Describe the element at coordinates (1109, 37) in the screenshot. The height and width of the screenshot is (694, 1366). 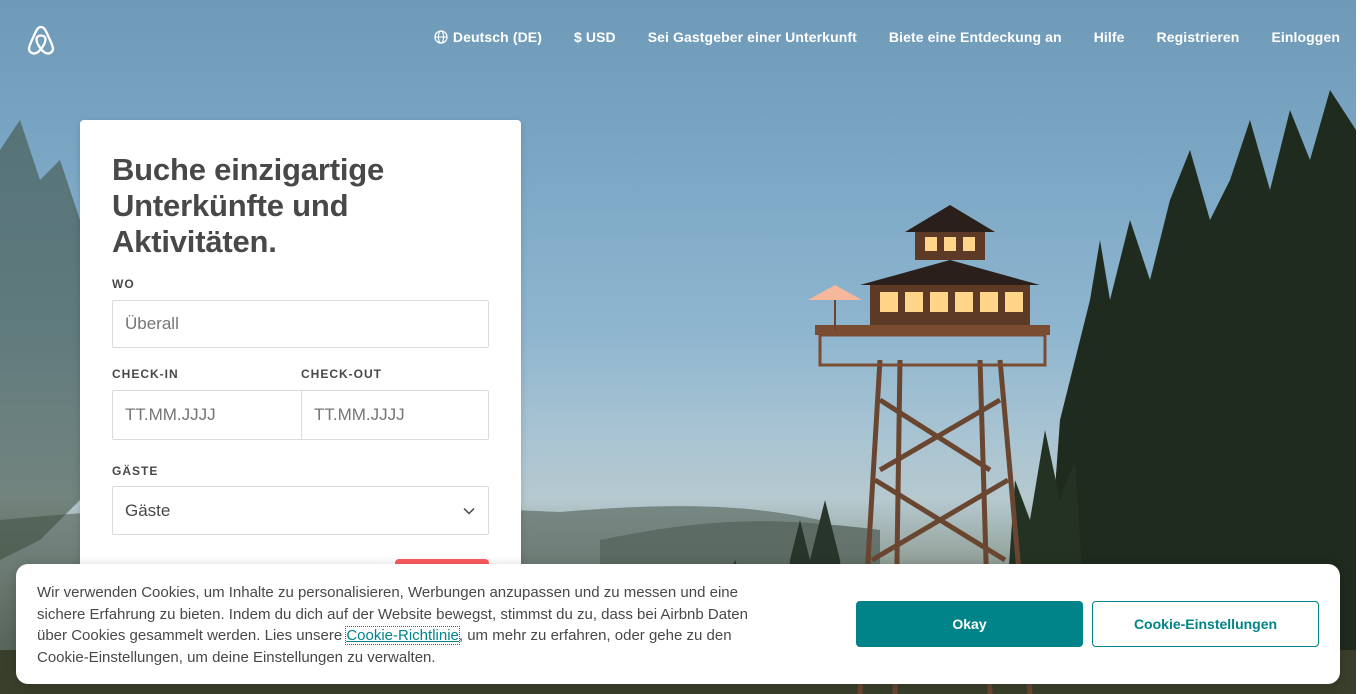
I see `help-link: Hilfe` at that location.